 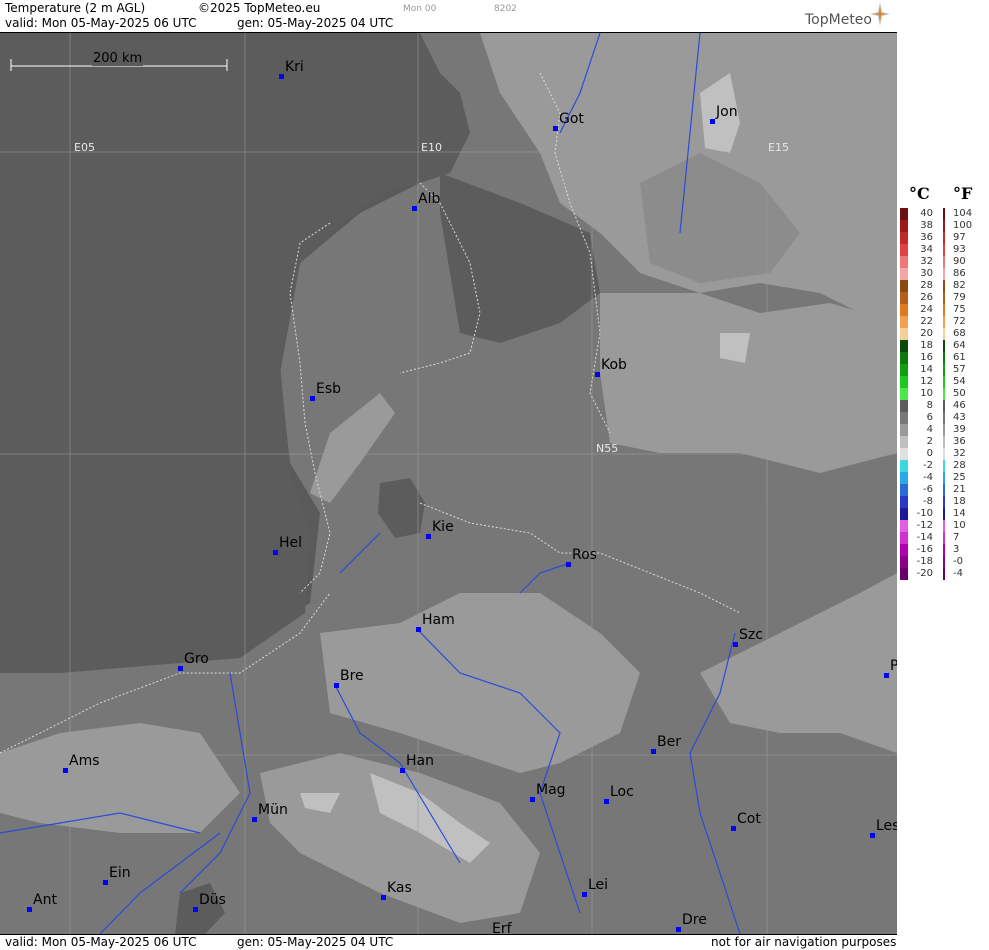 What do you see at coordinates (926, 333) in the screenshot?
I see `legend-celsius-value: 20` at bounding box center [926, 333].